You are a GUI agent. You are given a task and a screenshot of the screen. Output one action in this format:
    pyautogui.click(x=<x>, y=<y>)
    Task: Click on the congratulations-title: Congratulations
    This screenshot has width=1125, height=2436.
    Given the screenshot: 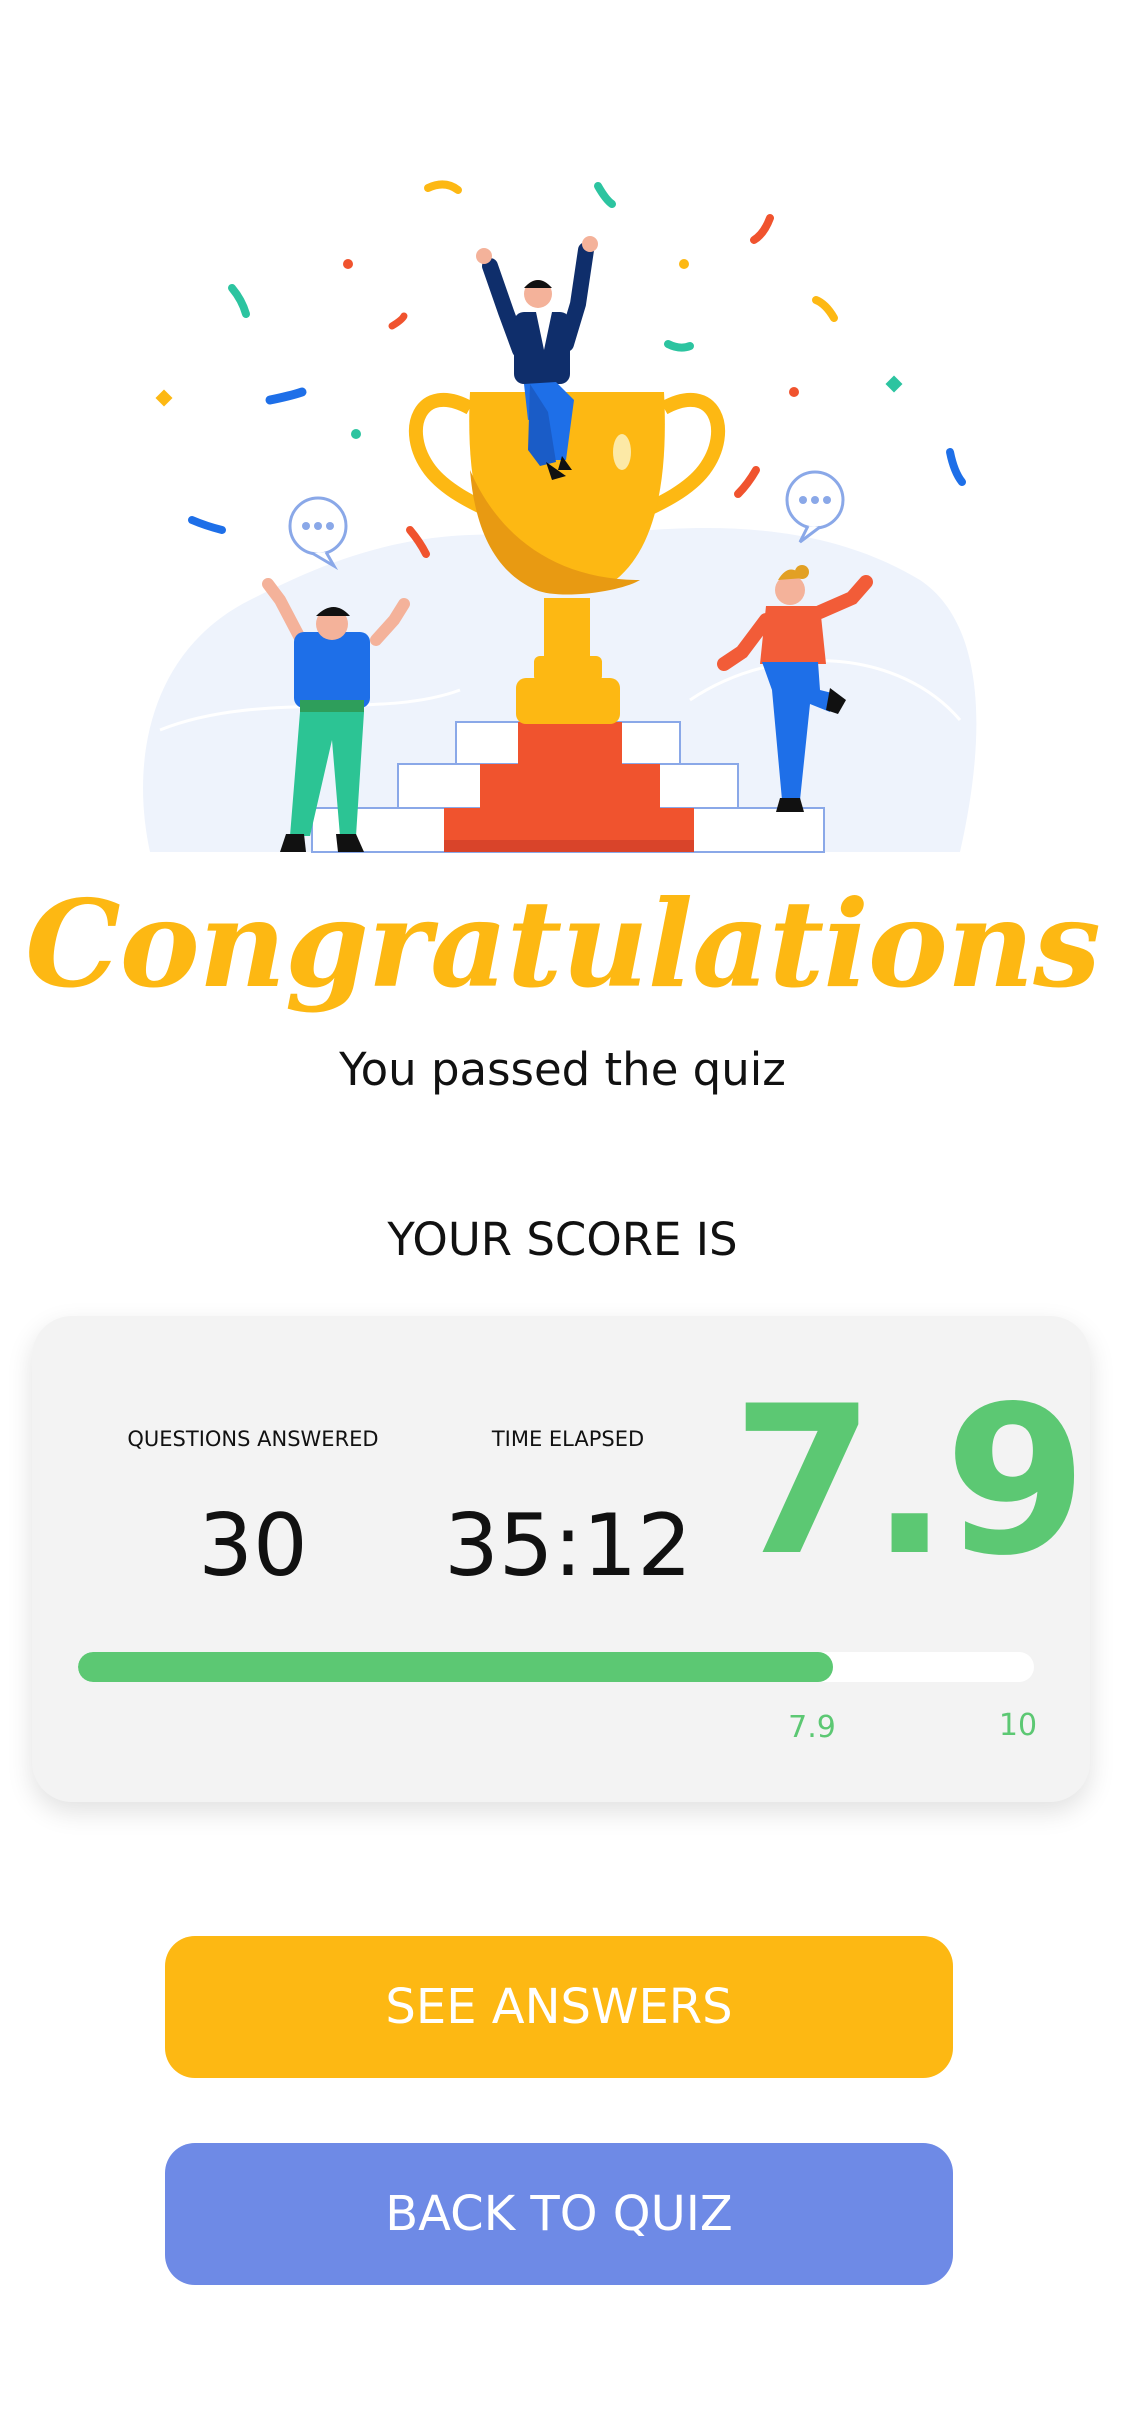 What is the action you would take?
    pyautogui.click(x=563, y=944)
    